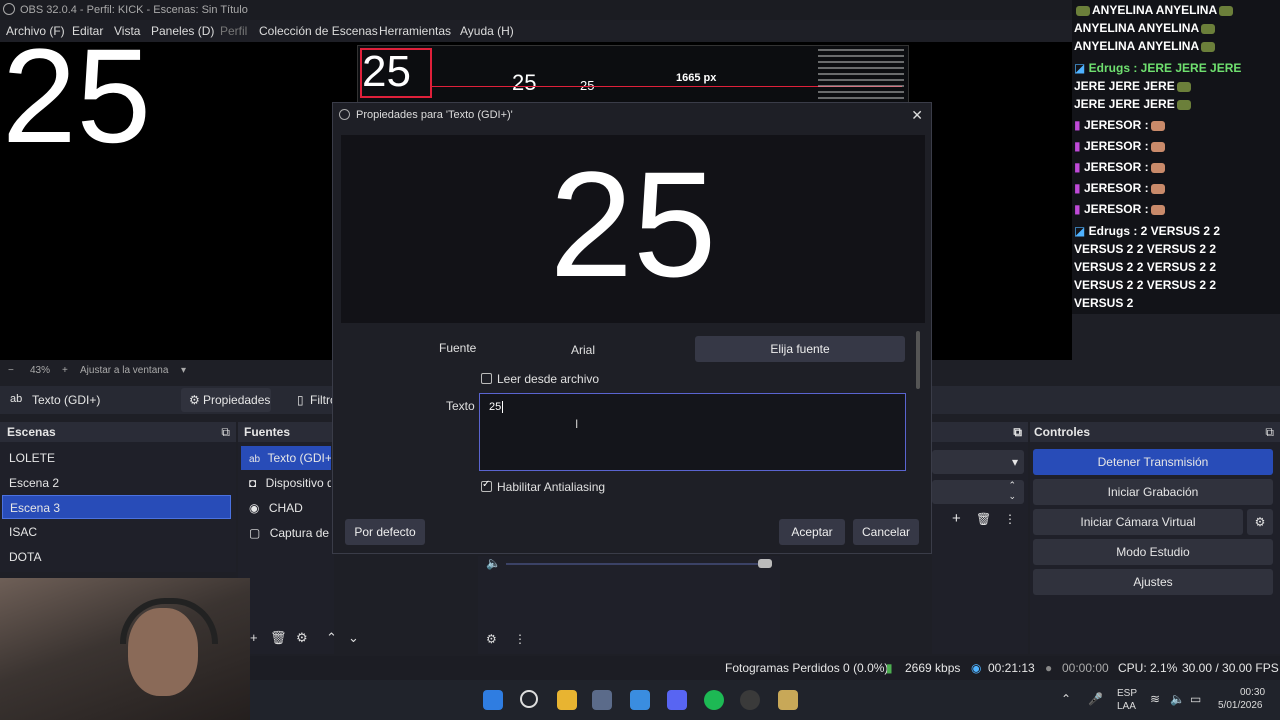 The image size is (1280, 720). What do you see at coordinates (1095, 699) in the screenshot?
I see `microphone-icon: 🎤` at bounding box center [1095, 699].